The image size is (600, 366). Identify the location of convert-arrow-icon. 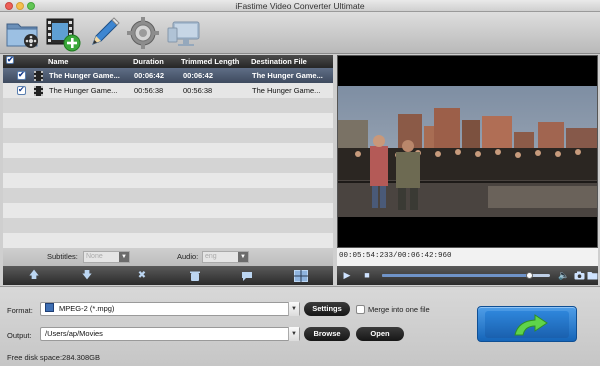
(531, 325).